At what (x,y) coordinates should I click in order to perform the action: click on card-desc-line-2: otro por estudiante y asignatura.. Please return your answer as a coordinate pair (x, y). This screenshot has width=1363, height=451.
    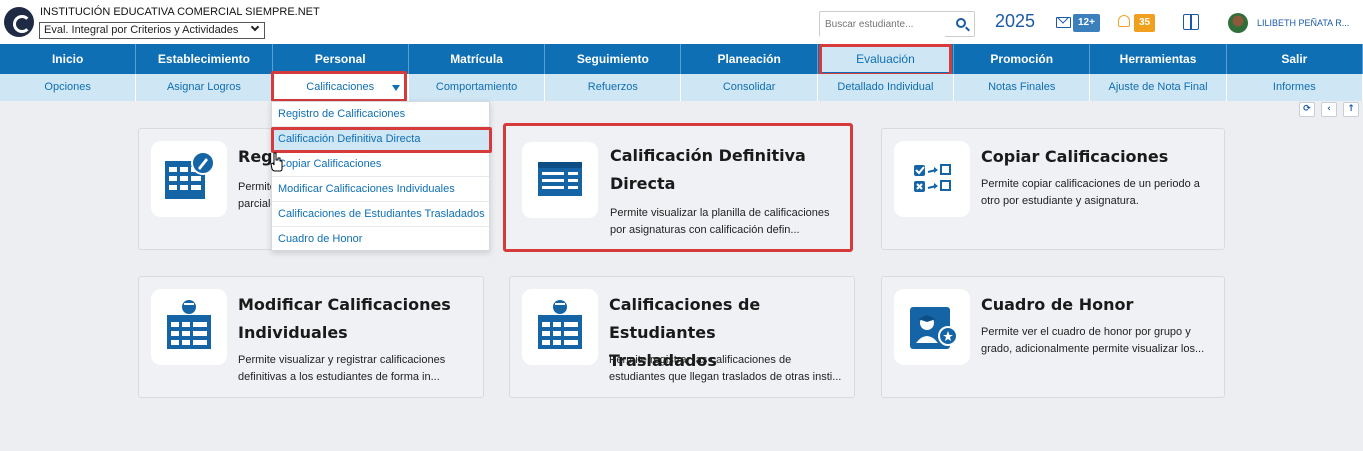
    Looking at the image, I should click on (1060, 201).